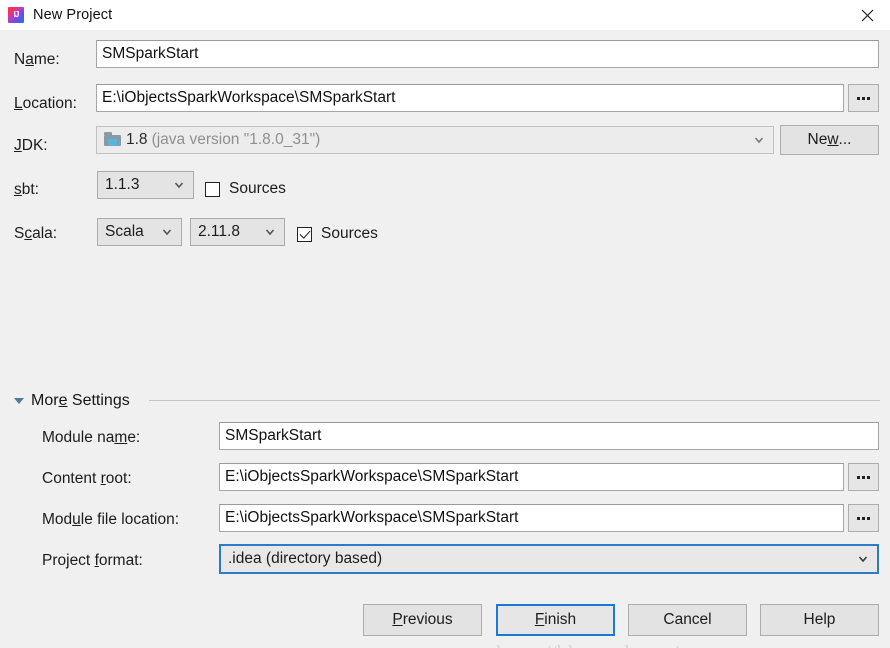  I want to click on more-settings-toggle: More Settings, so click(72, 401).